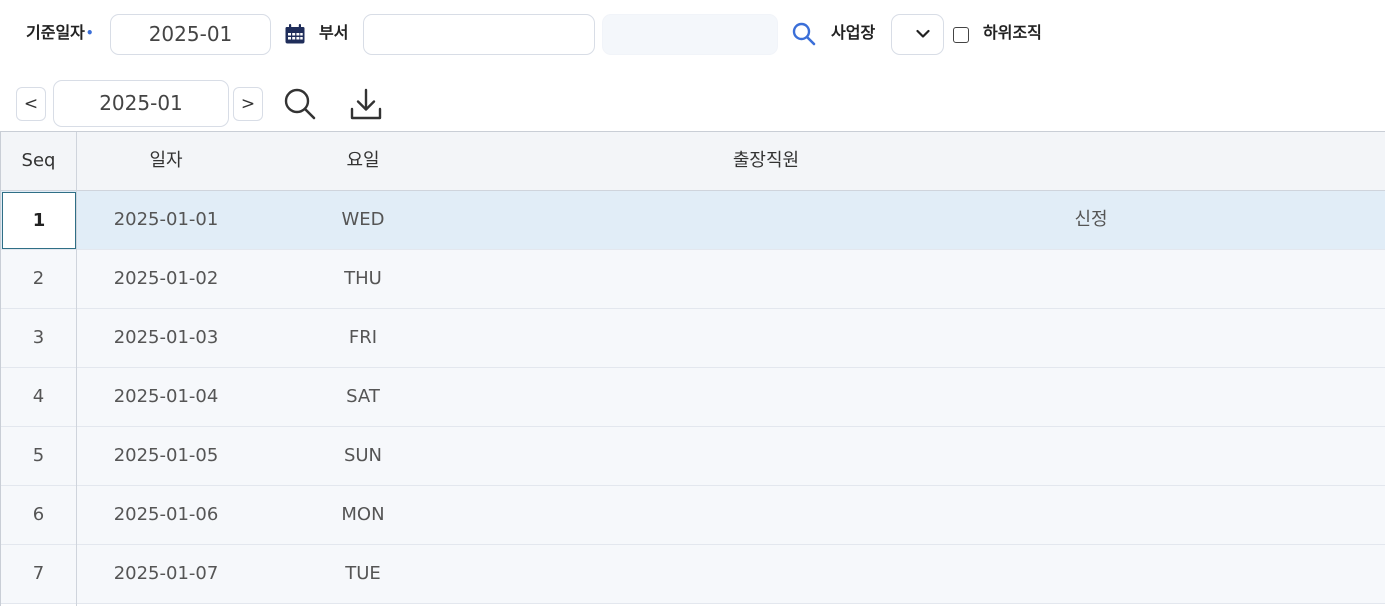 Image resolution: width=1385 pixels, height=606 pixels. Describe the element at coordinates (38, 456) in the screenshot. I see `seq-cell: 5` at that location.